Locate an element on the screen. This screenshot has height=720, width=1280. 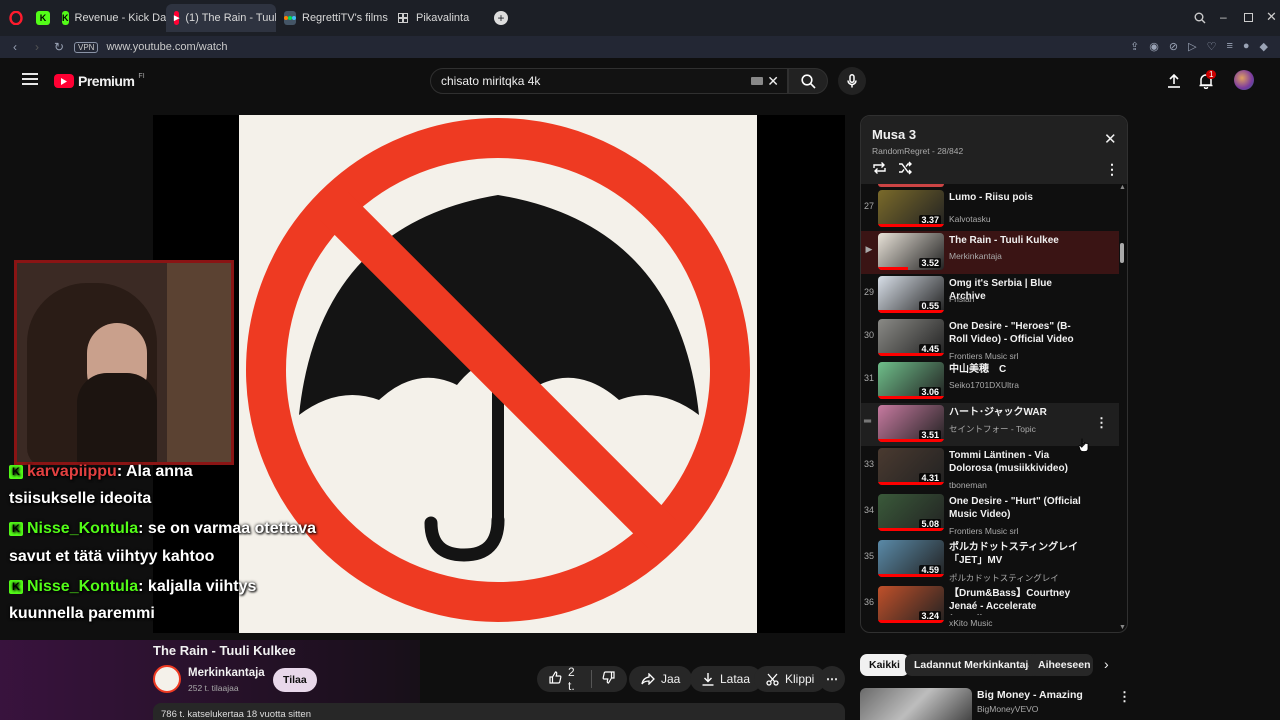
playlist-item: 35 4.59 ポルカドットスティングレイ「JET」MV ポルカドットスティングレイ is located at coordinates (990, 560).